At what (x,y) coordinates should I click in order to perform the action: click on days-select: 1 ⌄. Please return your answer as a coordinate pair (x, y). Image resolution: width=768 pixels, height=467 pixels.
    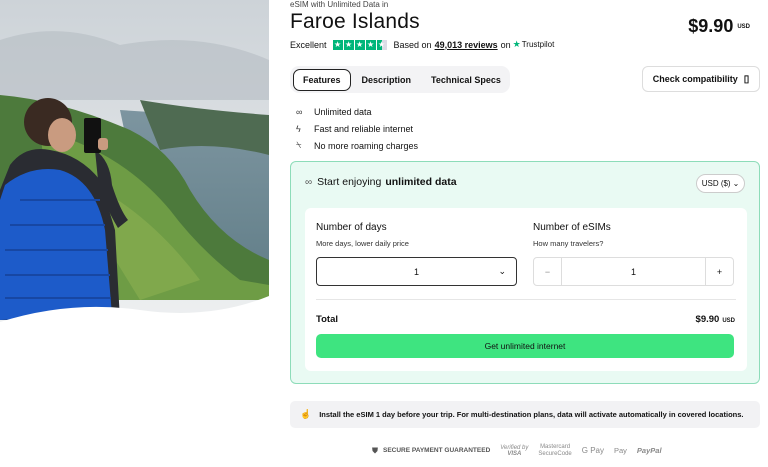
    Looking at the image, I should click on (416, 271).